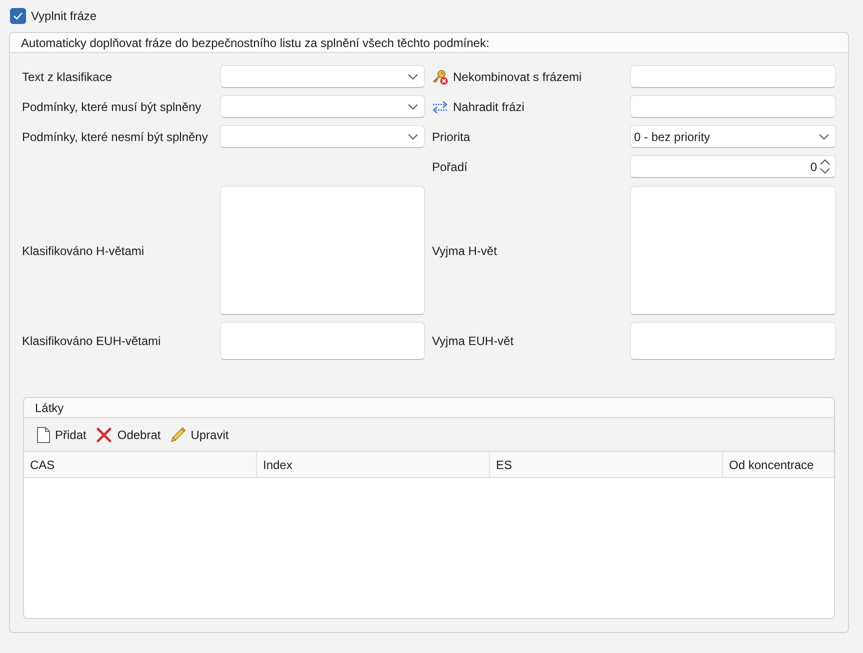 The width and height of the screenshot is (863, 653). I want to click on field-label: Vyjma EUH-vět, so click(473, 341).